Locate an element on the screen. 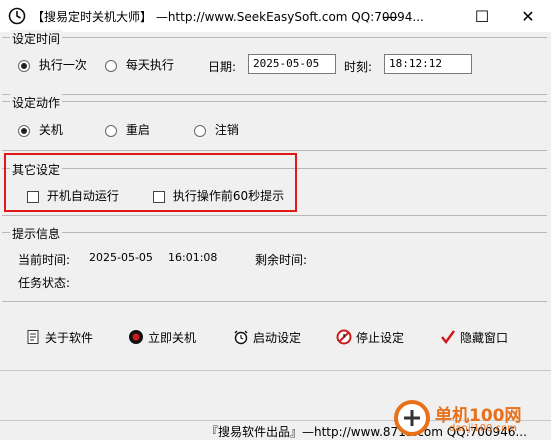  current-time-value: 16:01:08 is located at coordinates (193, 257).